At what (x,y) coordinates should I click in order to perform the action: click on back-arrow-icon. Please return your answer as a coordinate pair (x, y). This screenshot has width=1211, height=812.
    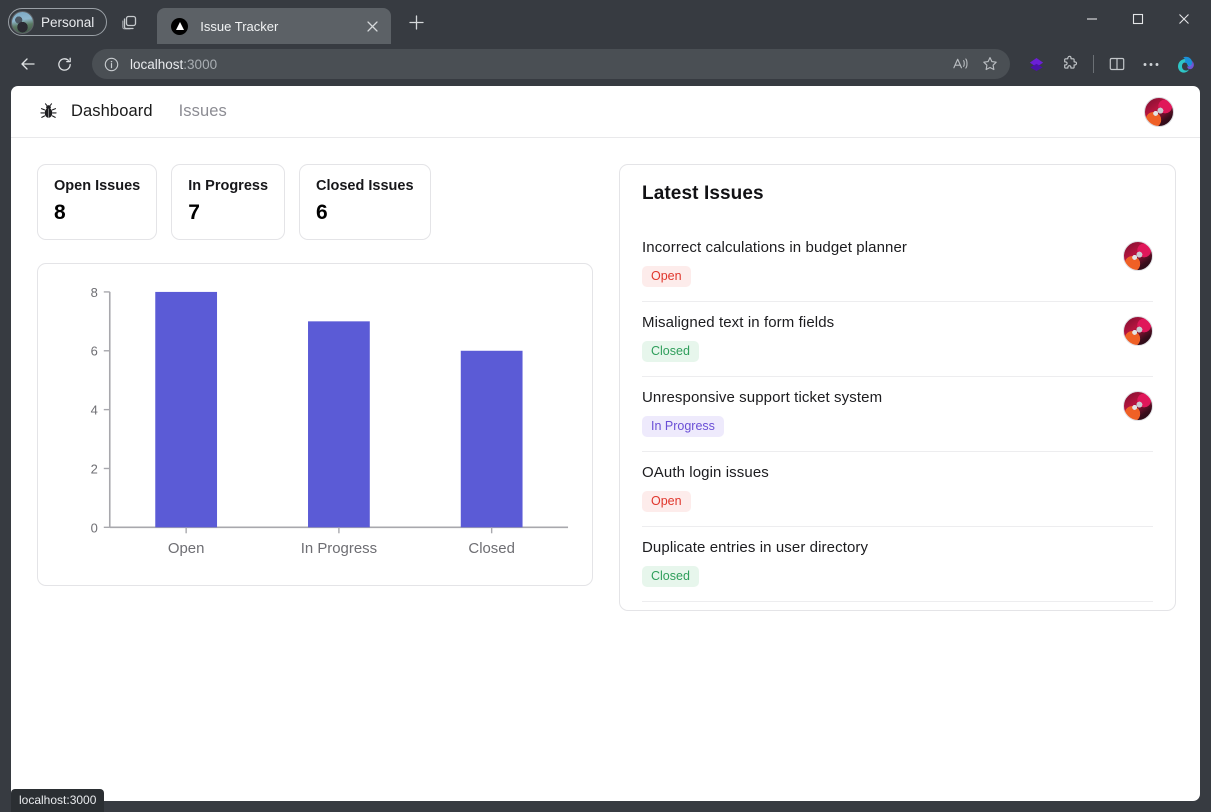
    Looking at the image, I should click on (28, 64).